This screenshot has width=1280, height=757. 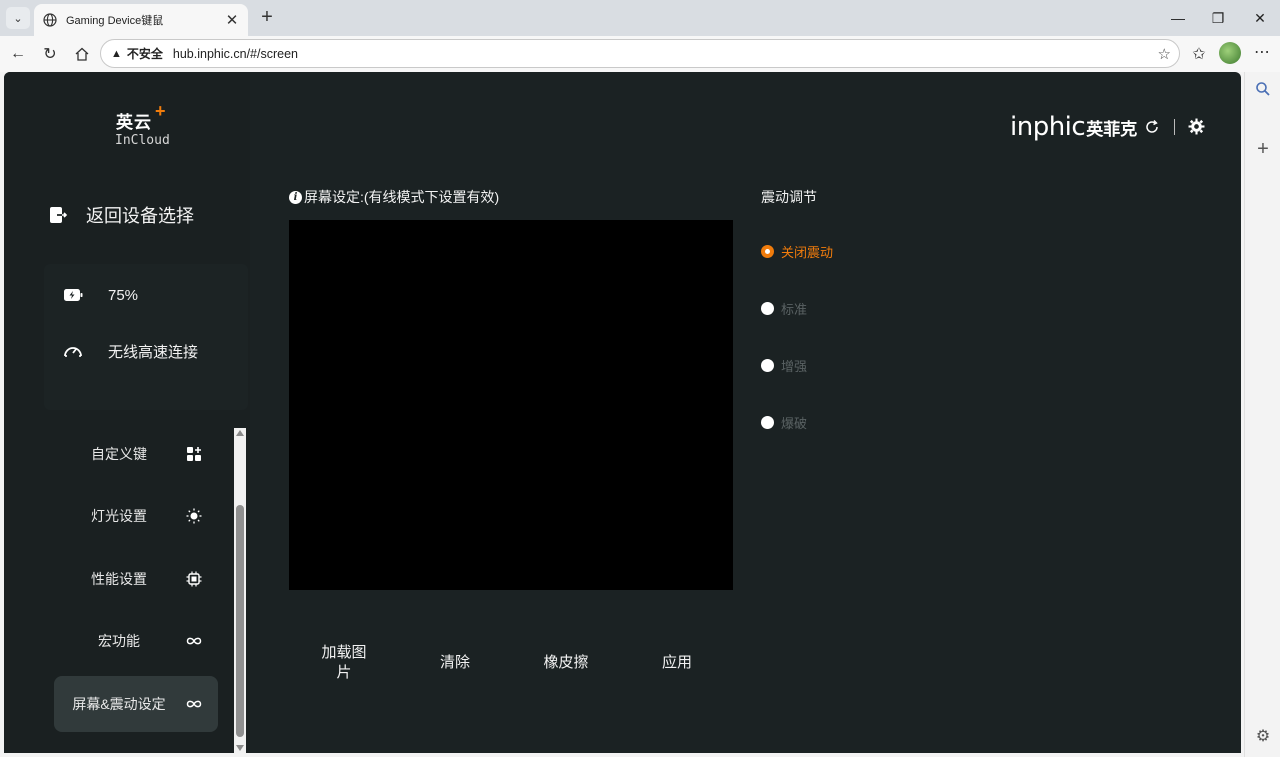 I want to click on settings-gear-icon, so click(x=1197, y=127).